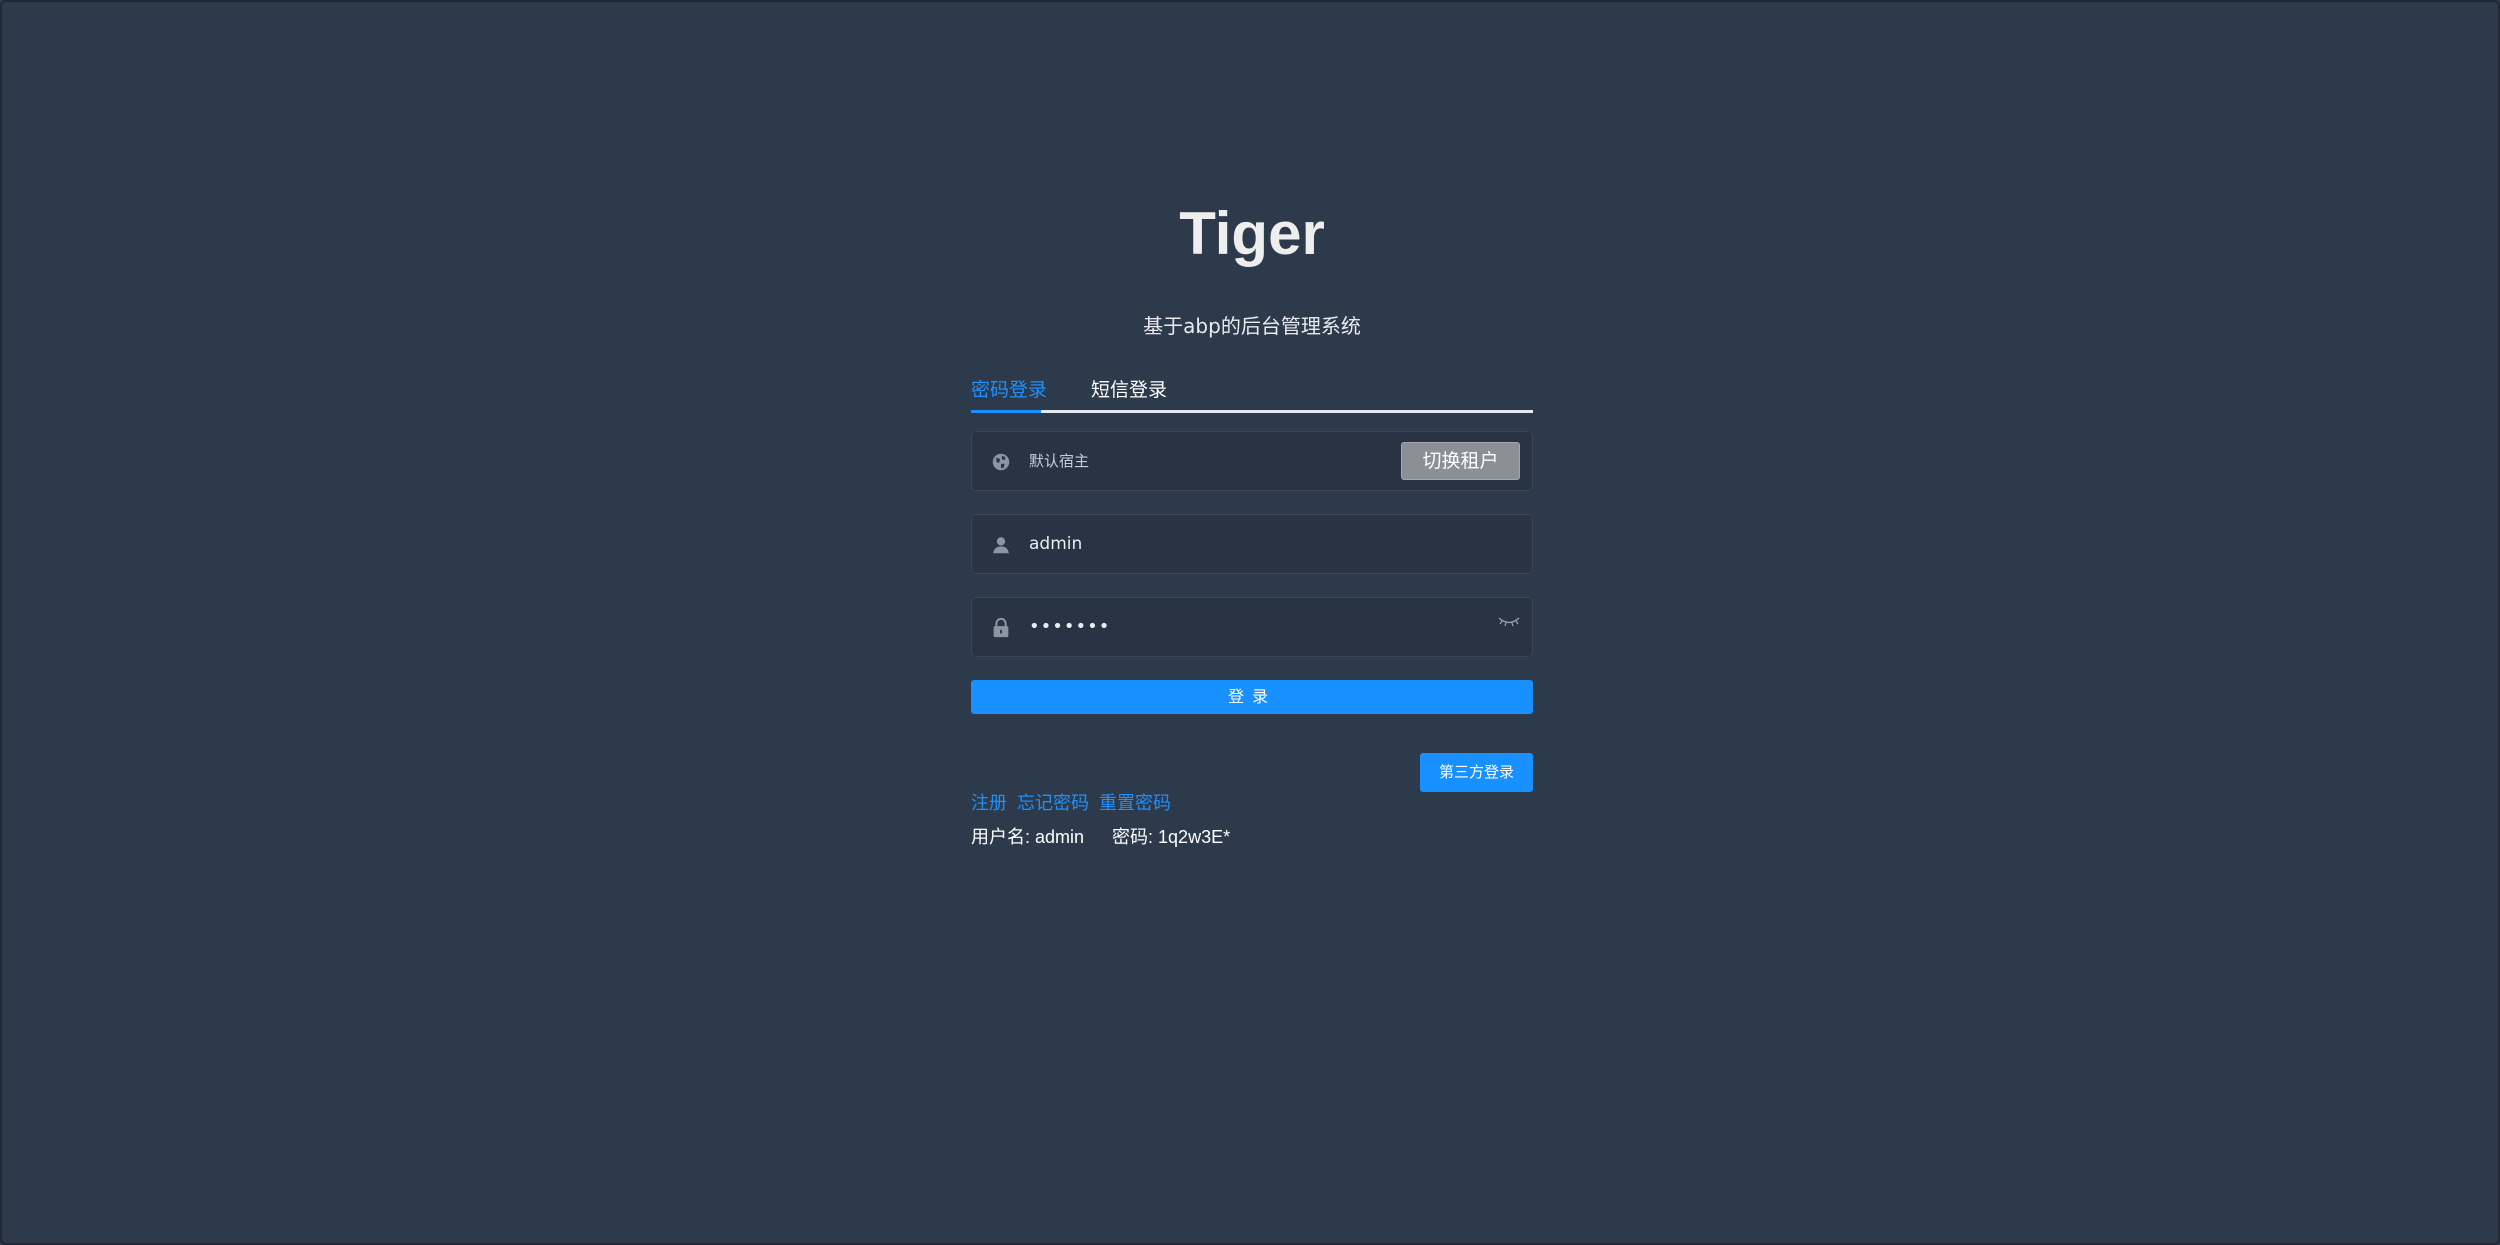 The width and height of the screenshot is (2500, 1245). What do you see at coordinates (1252, 326) in the screenshot?
I see `app-subtitle: 基于abp的后台管理系统` at bounding box center [1252, 326].